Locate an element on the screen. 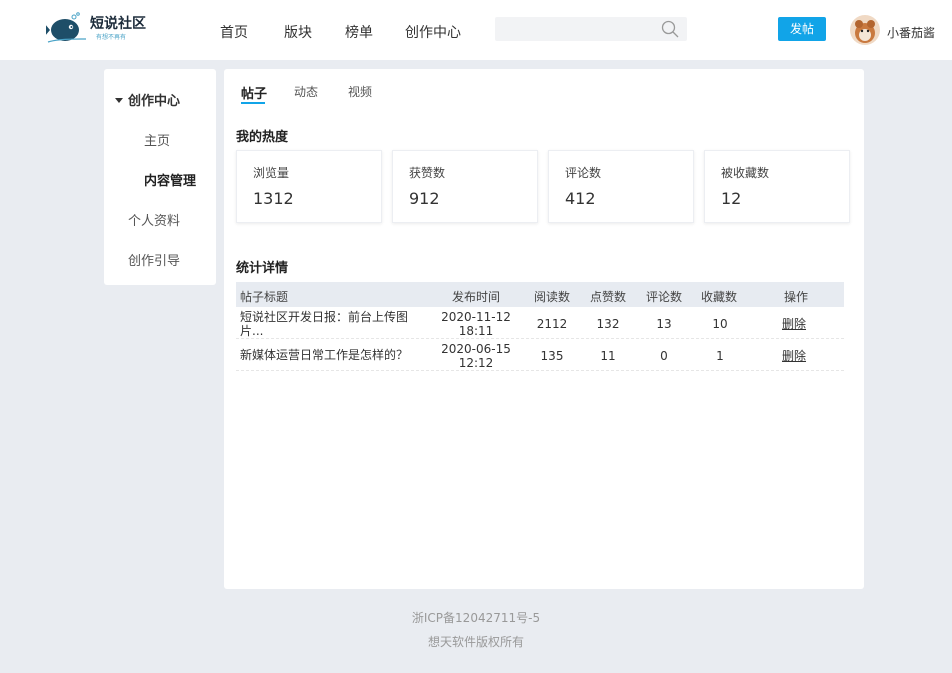 This screenshot has width=952, height=673. avatar is located at coordinates (865, 30).